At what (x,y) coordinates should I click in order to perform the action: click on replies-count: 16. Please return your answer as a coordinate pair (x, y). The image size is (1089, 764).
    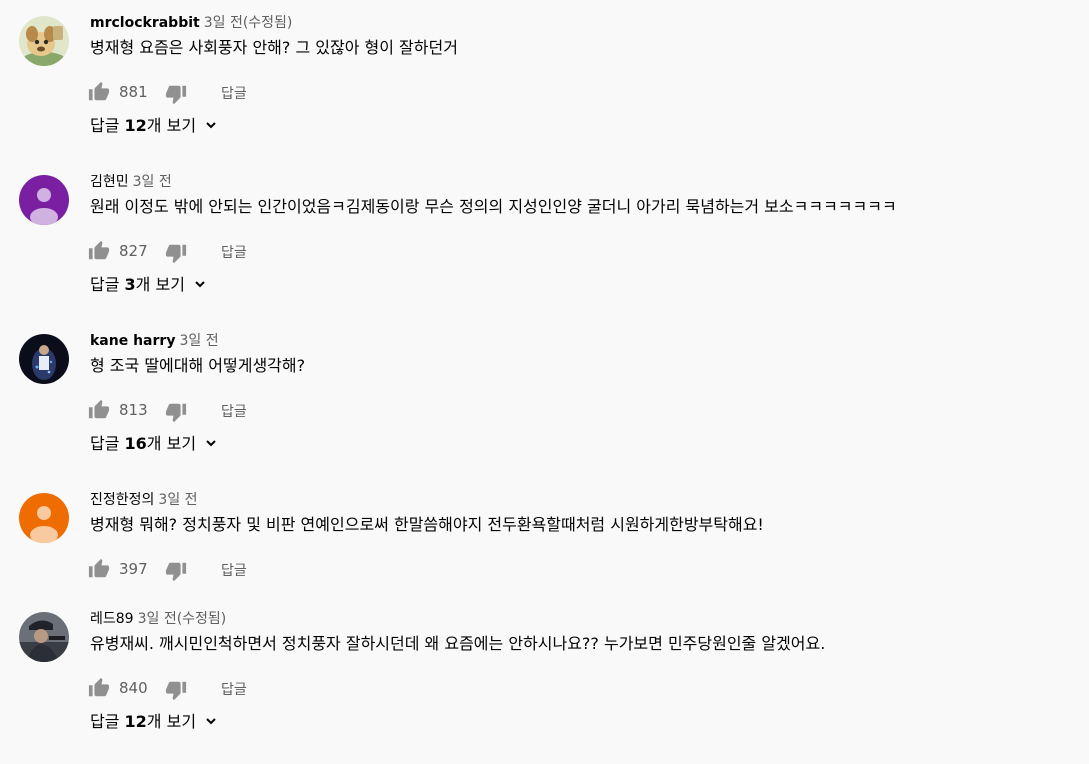
    Looking at the image, I should click on (135, 443).